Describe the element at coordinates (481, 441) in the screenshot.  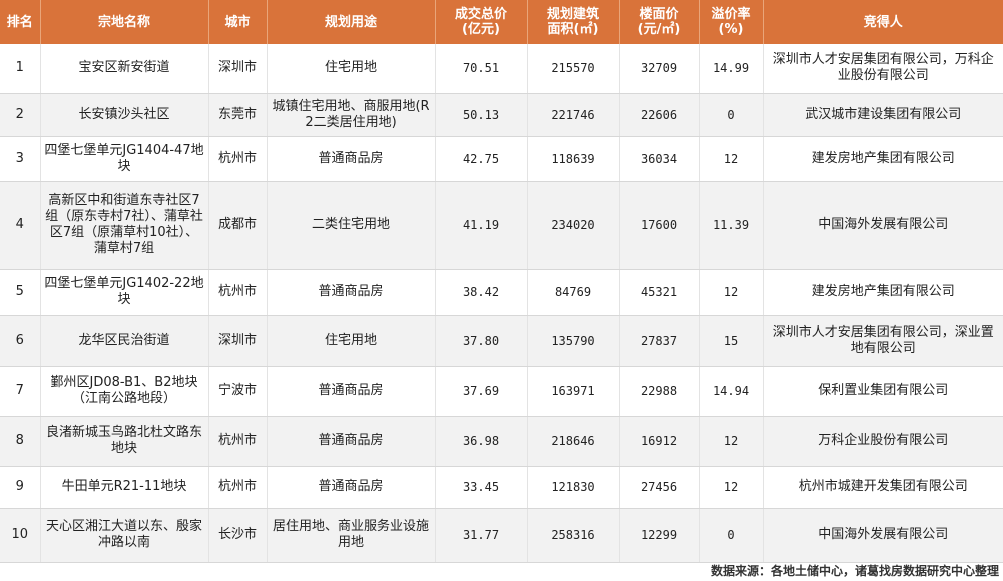
I see `cell-total-price: 36.98` at that location.